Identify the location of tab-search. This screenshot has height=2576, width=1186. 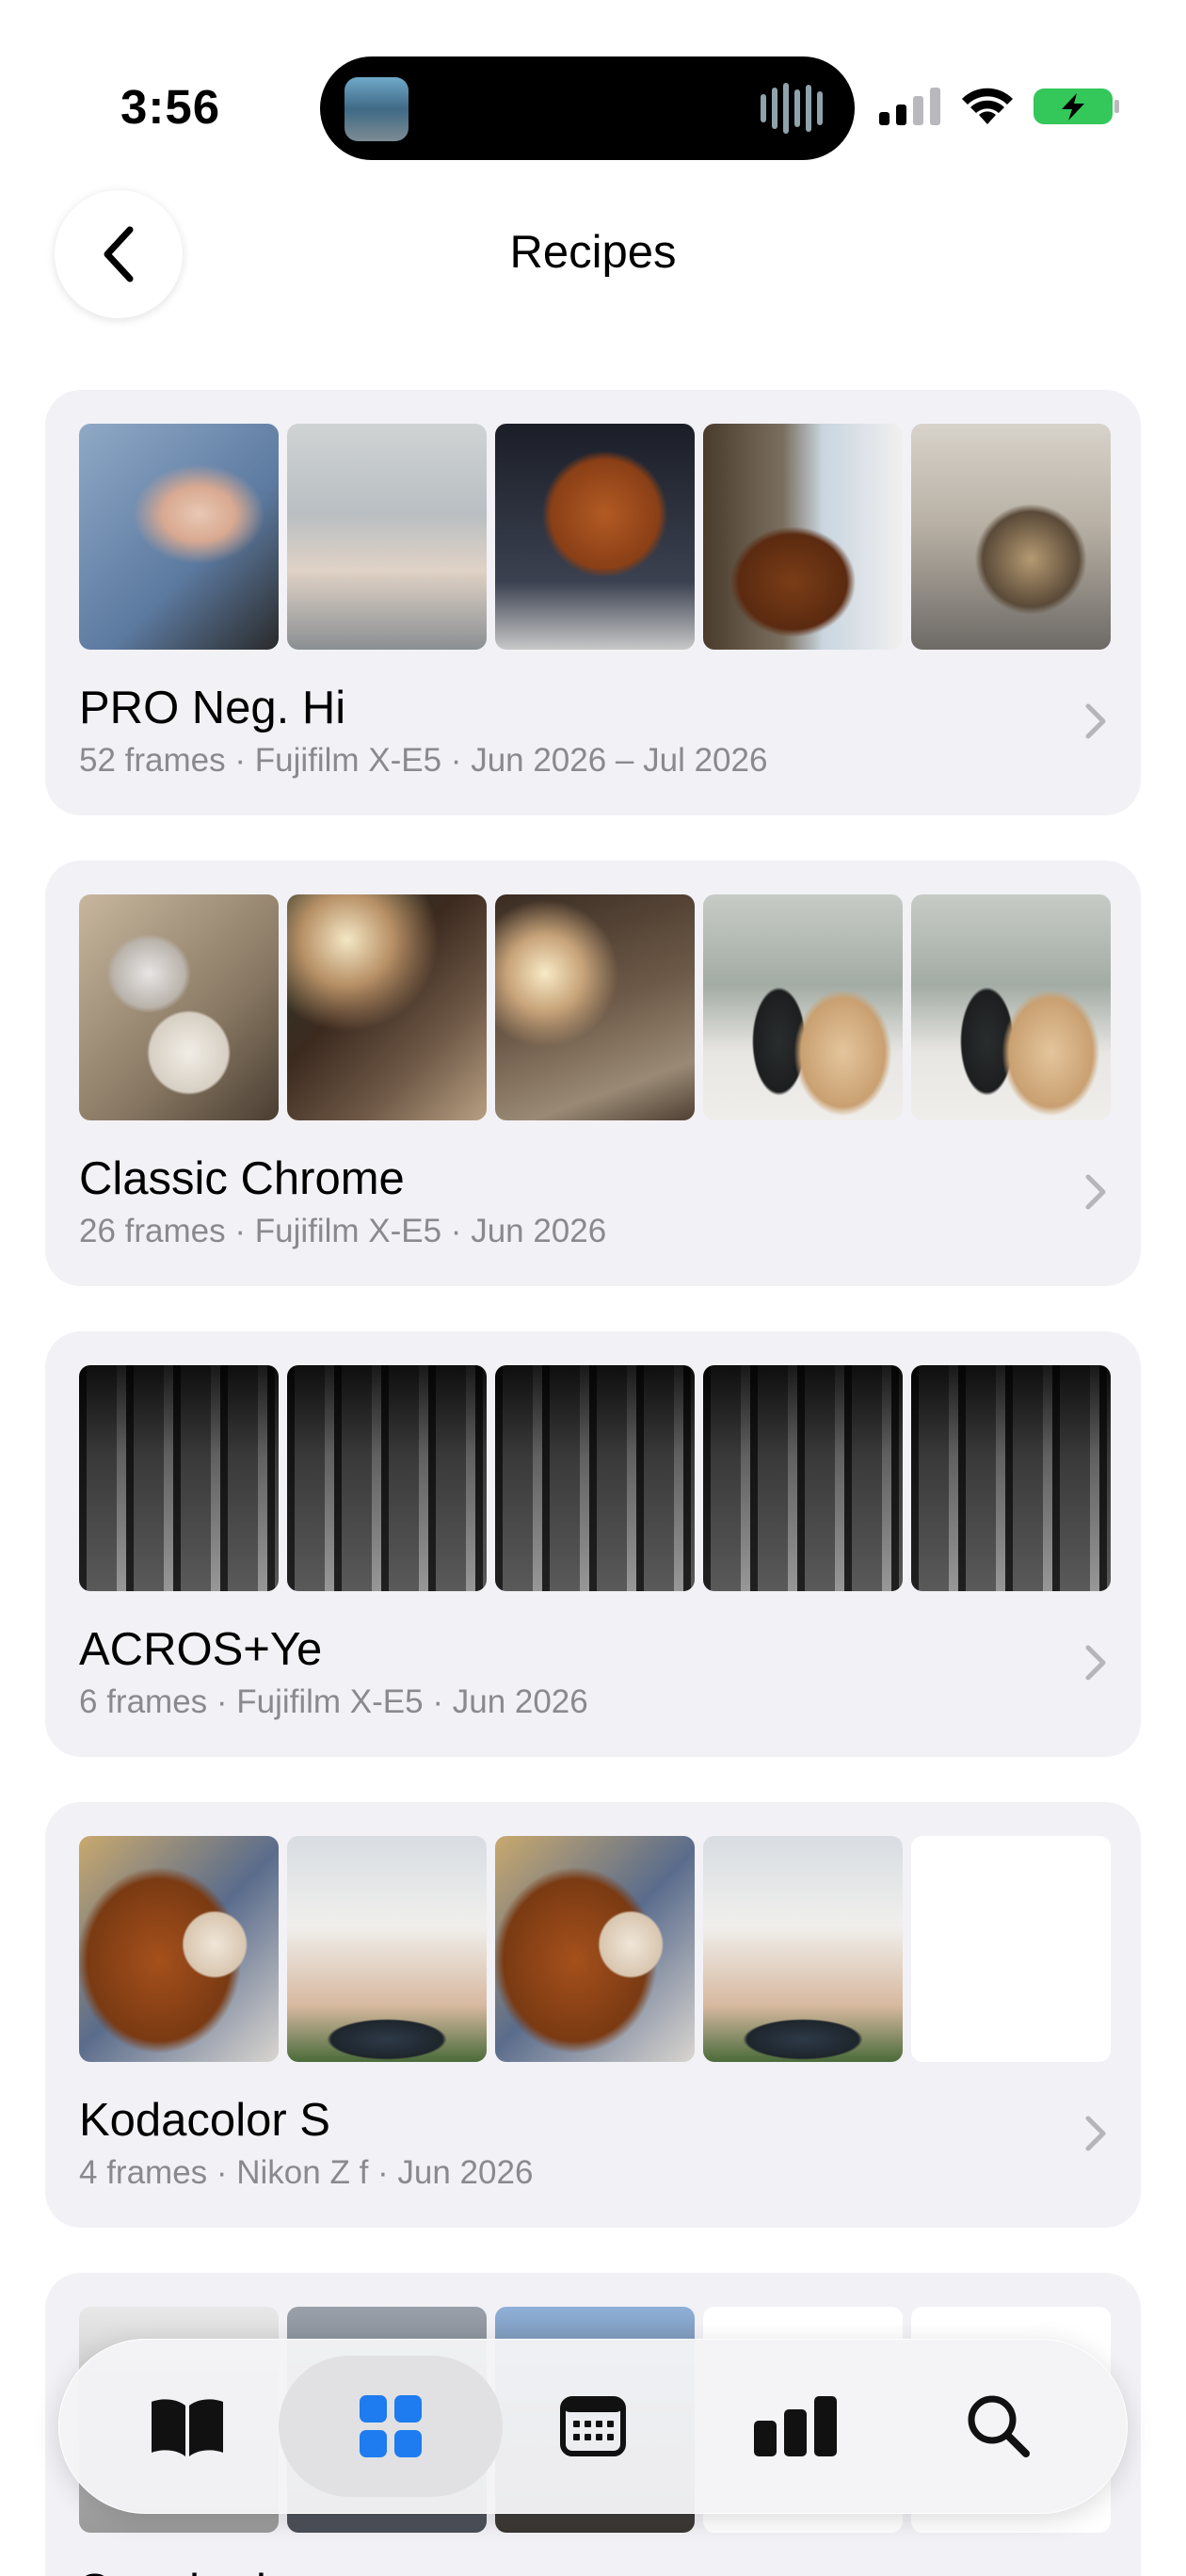
(999, 2426).